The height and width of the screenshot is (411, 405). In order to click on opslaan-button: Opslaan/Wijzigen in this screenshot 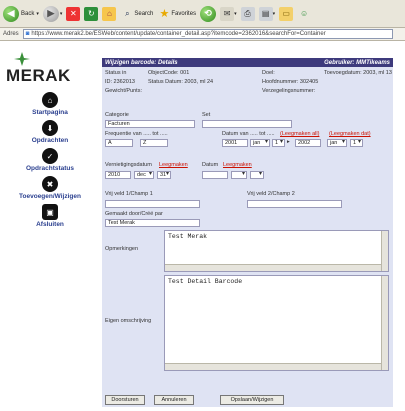, I will do `click(252, 400)`.